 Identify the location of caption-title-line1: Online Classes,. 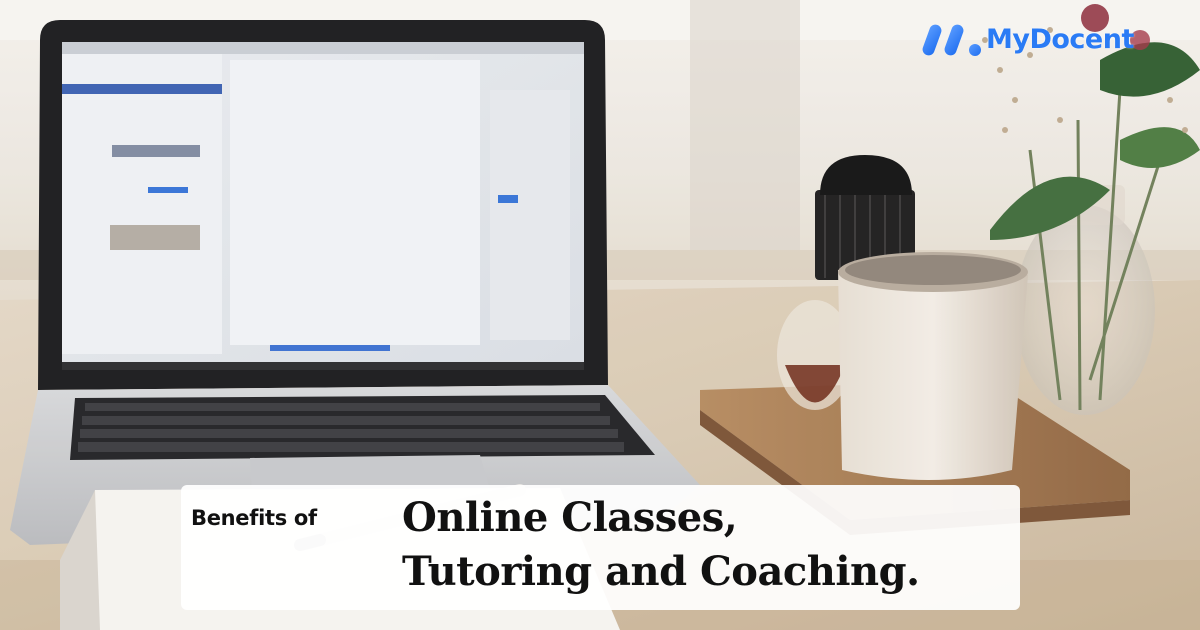
(570, 517).